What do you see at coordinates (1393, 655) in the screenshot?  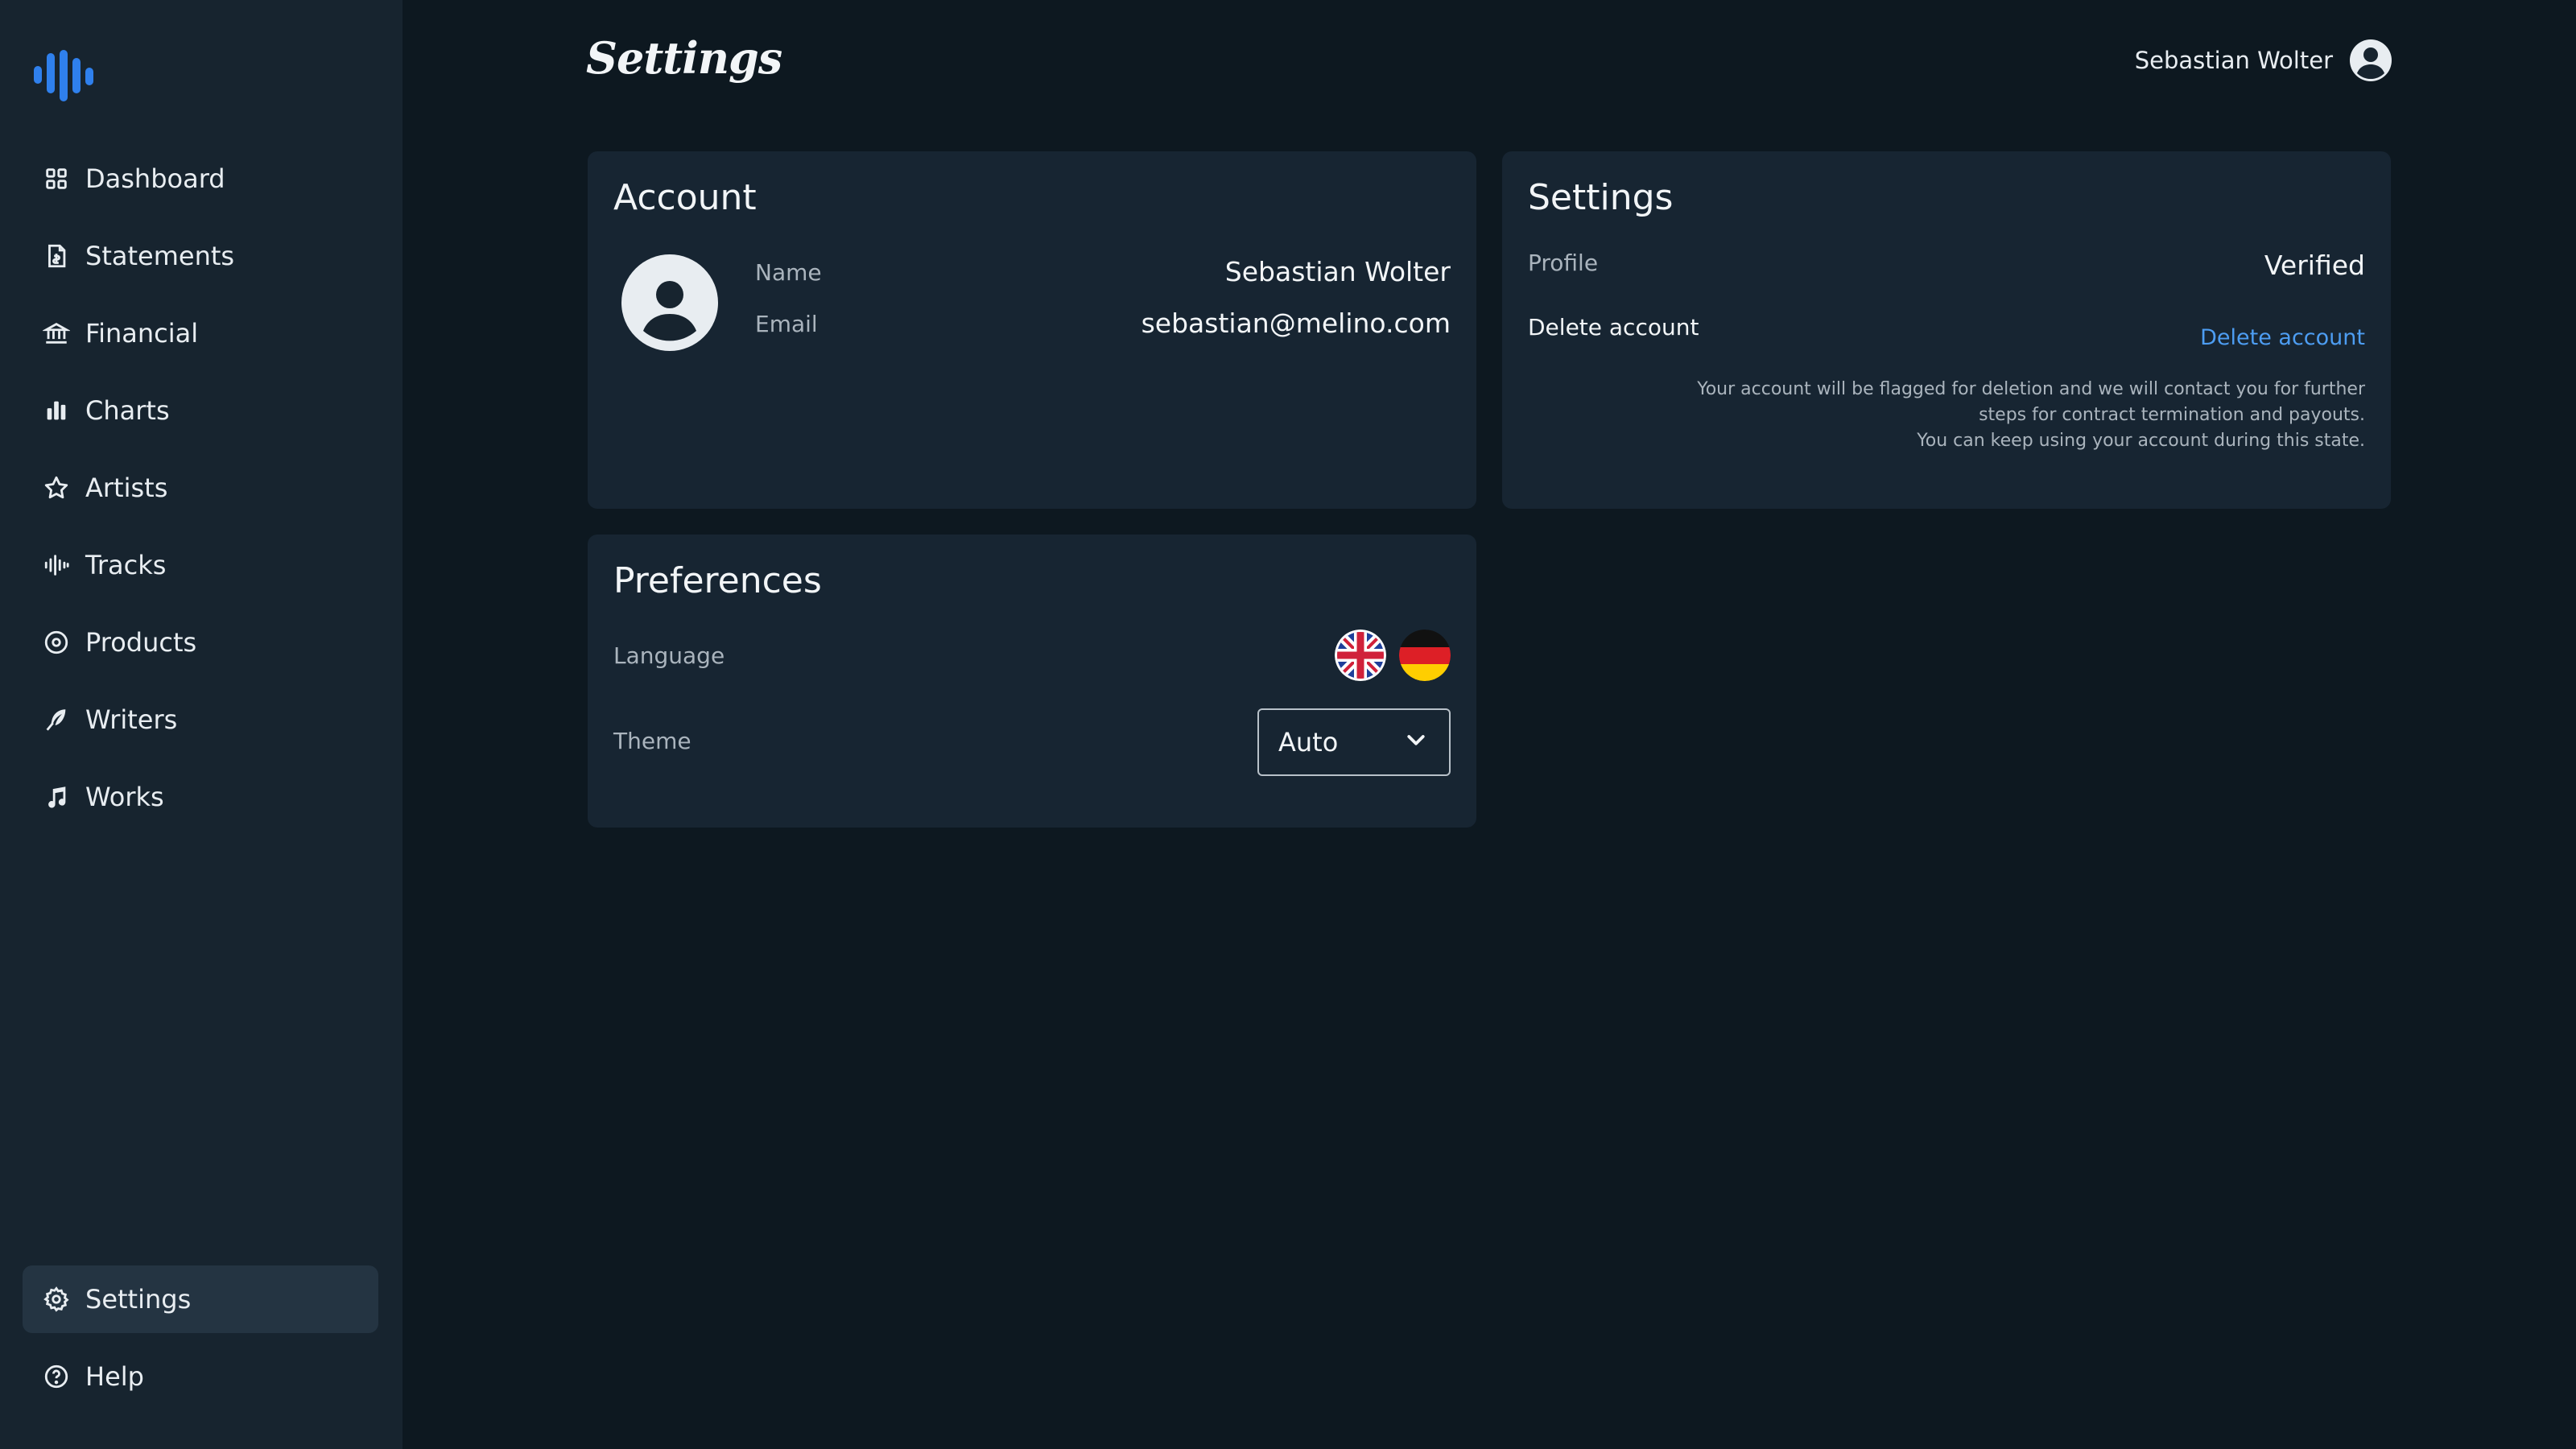 I see `language-selector` at bounding box center [1393, 655].